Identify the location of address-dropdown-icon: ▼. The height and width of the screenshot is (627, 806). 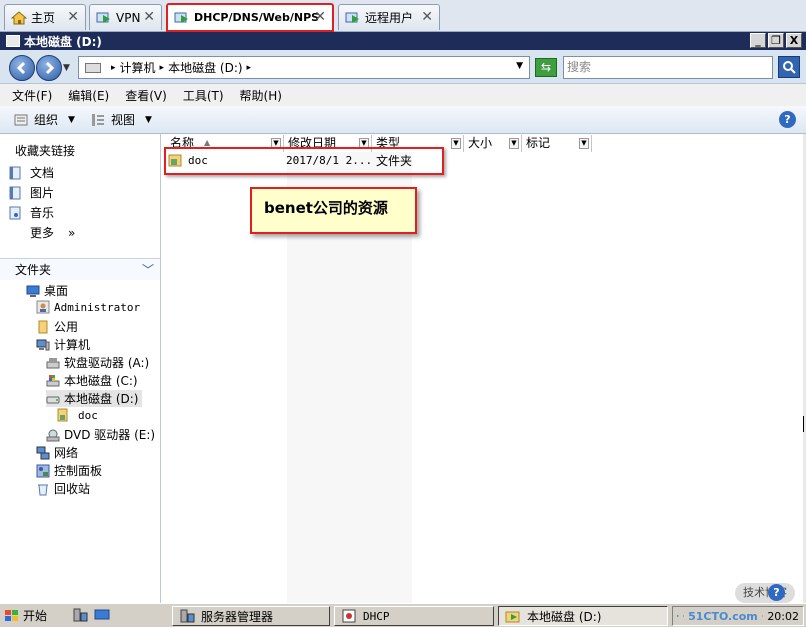
(519, 66).